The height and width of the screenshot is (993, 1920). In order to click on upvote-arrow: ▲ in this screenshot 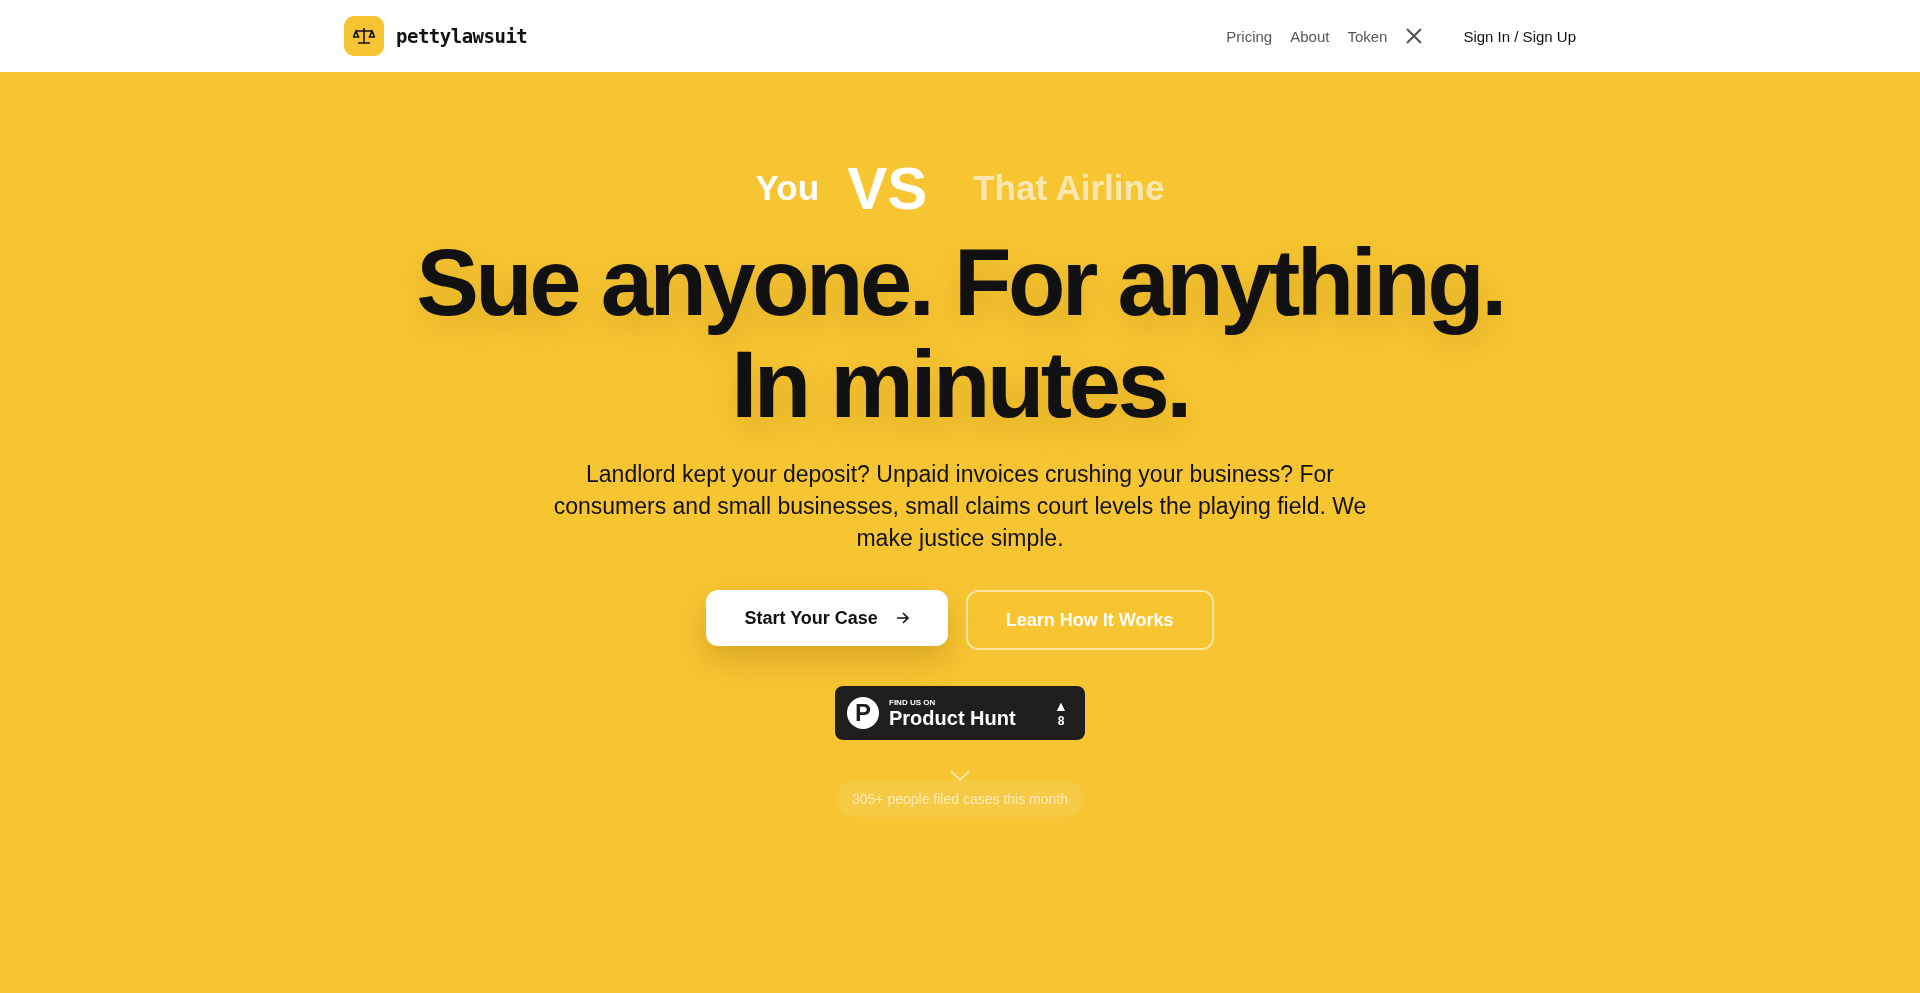, I will do `click(1061, 706)`.